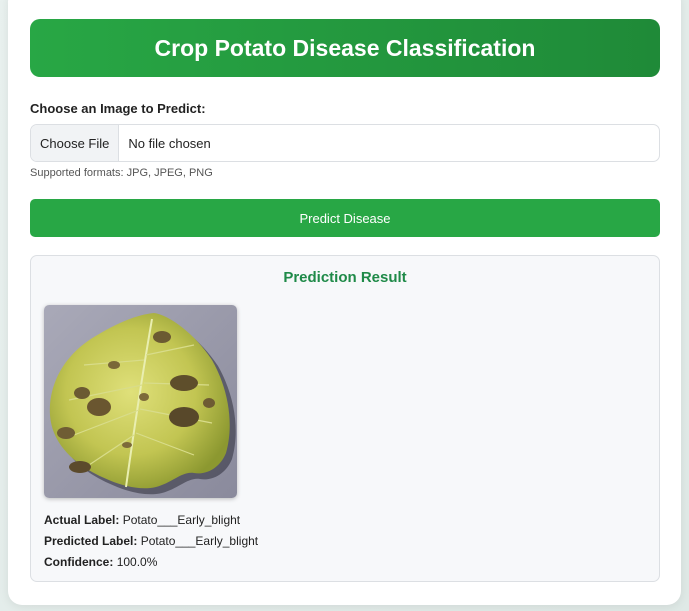  I want to click on predicted-label-row: Predicted Label: Potato___Early_blight, so click(151, 541).